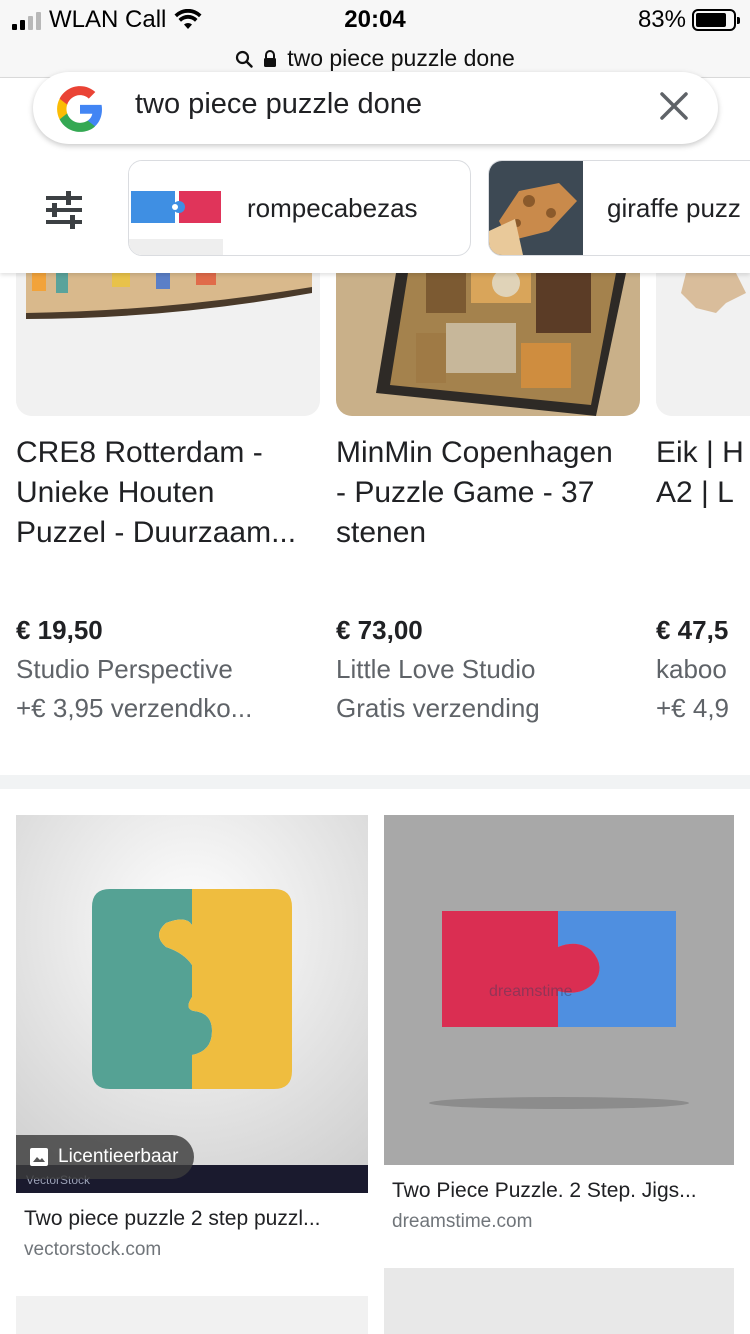  I want to click on status-right: 83%, so click(688, 20).